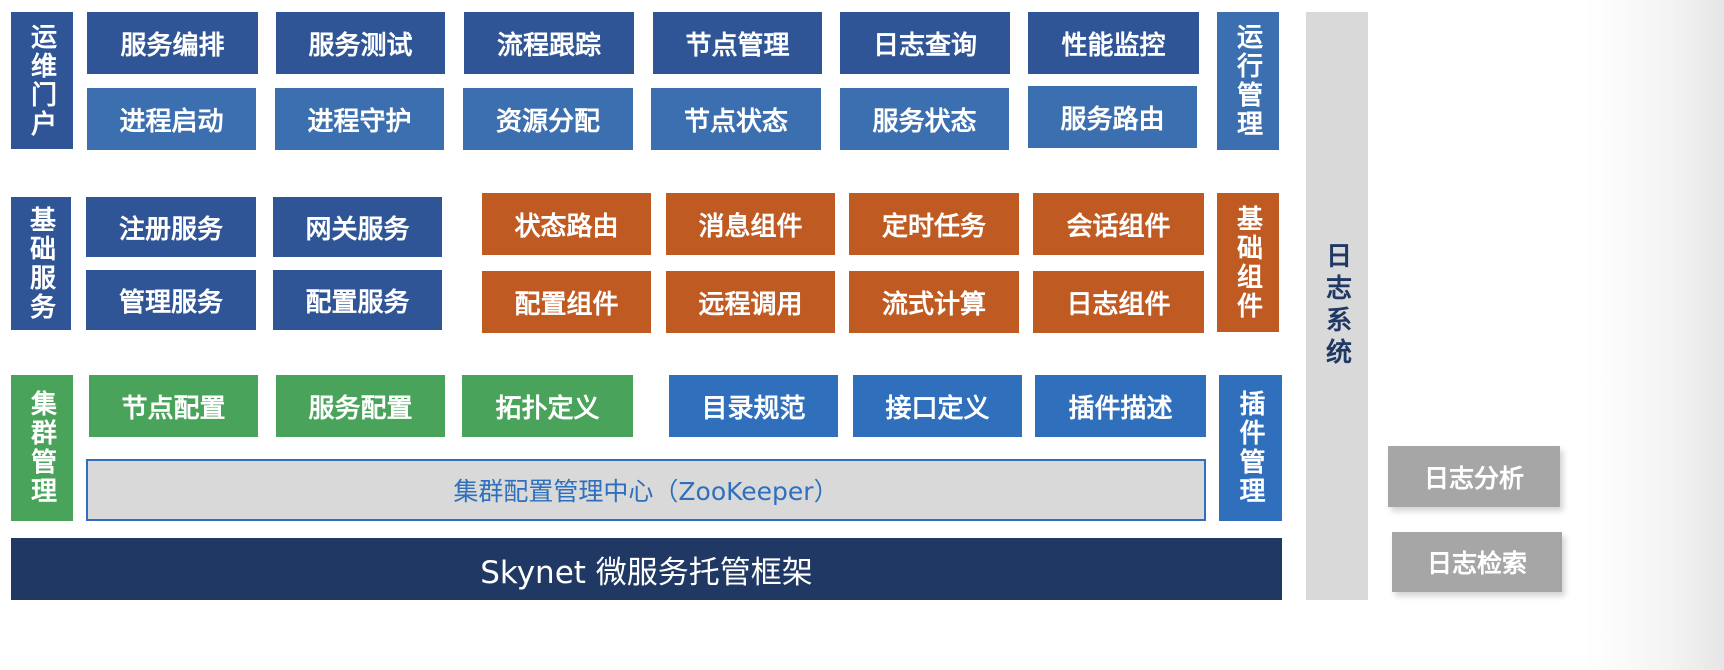 This screenshot has height=670, width=1724. Describe the element at coordinates (360, 43) in the screenshot. I see `ops-item-service-testing: 服务测试` at that location.